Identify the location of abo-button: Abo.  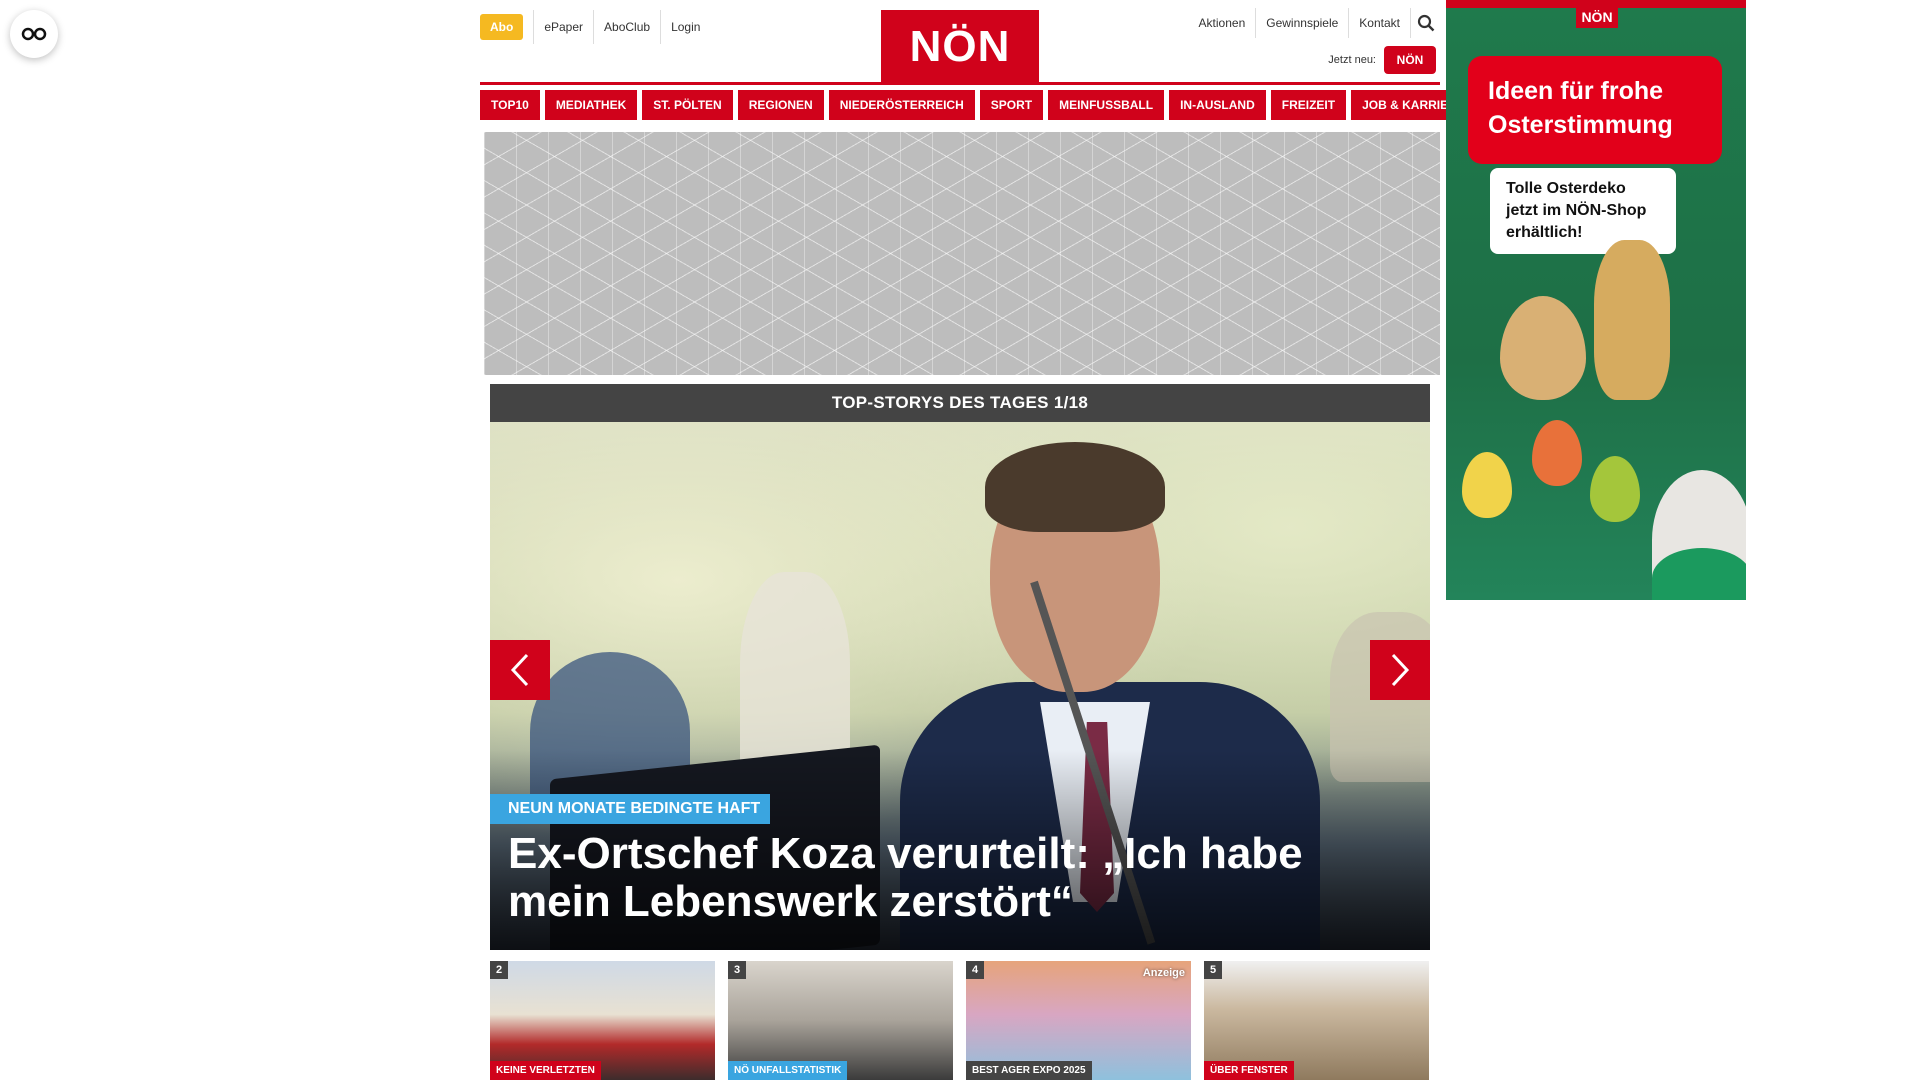
(502, 27).